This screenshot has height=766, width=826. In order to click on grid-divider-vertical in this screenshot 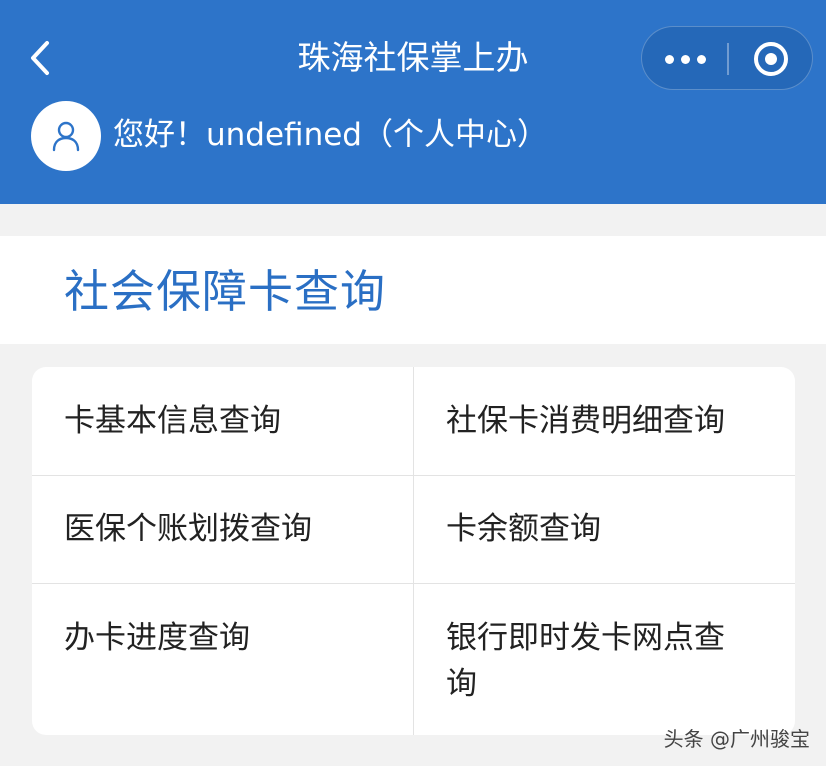, I will do `click(413, 551)`.